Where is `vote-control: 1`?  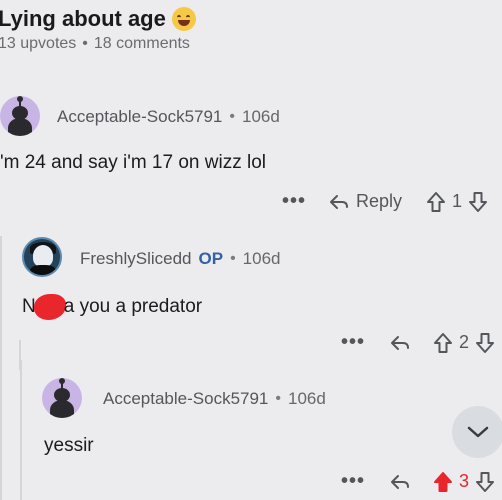 vote-control: 1 is located at coordinates (457, 202).